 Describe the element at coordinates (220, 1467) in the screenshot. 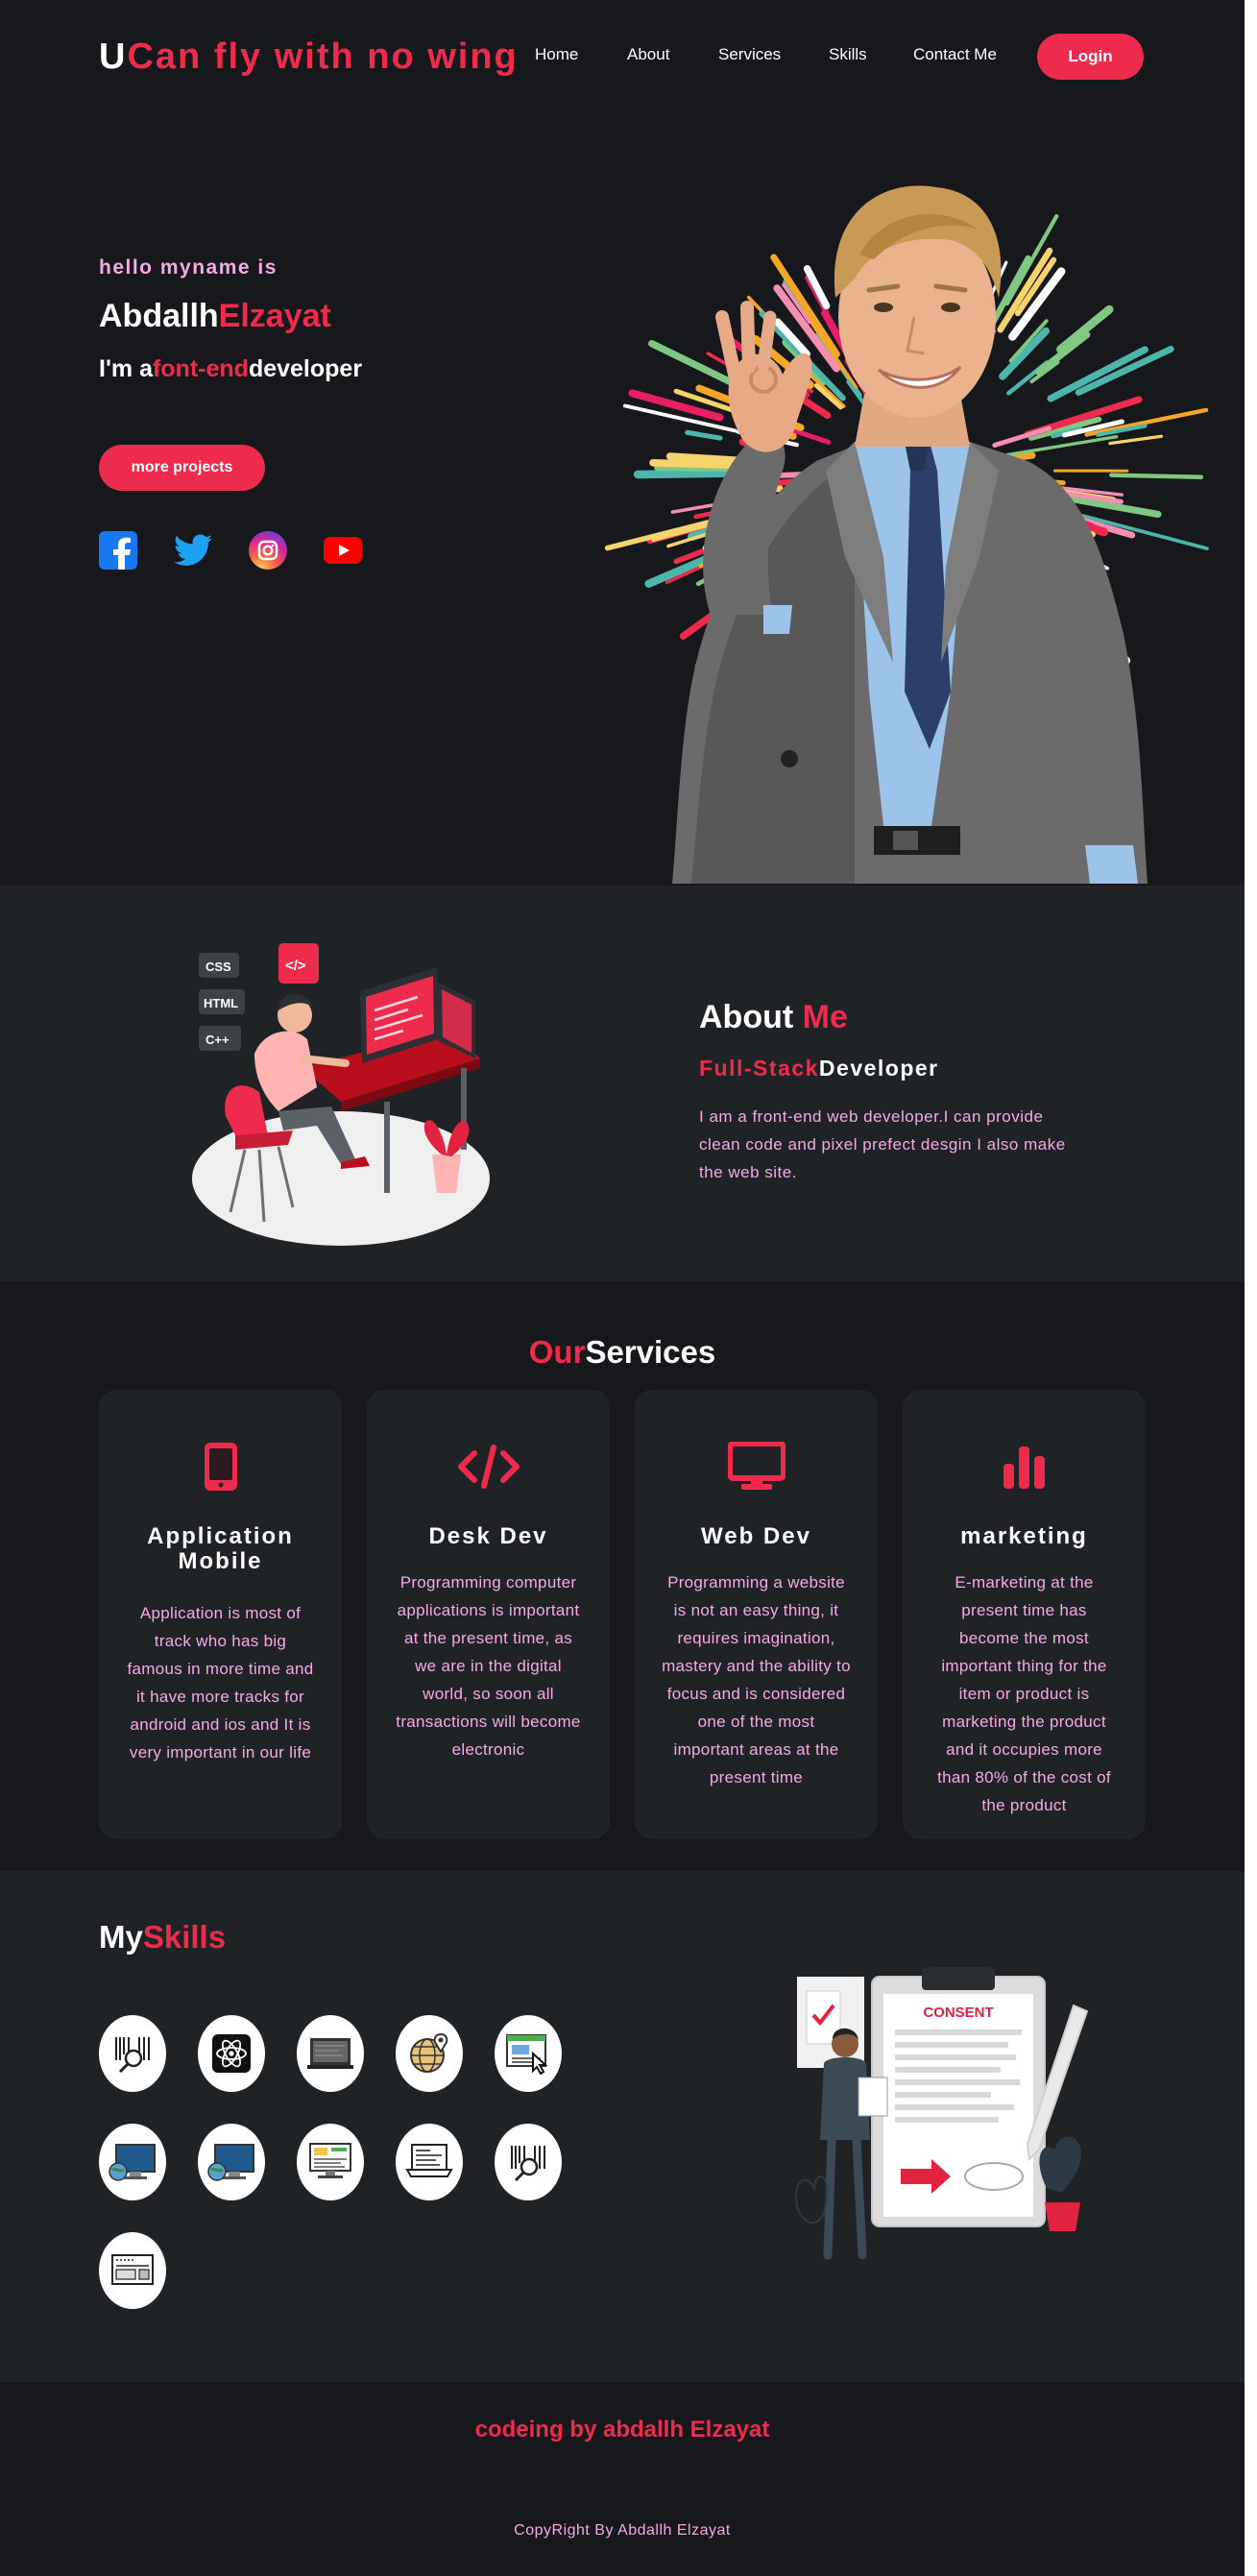

I see `mobile-icon` at that location.